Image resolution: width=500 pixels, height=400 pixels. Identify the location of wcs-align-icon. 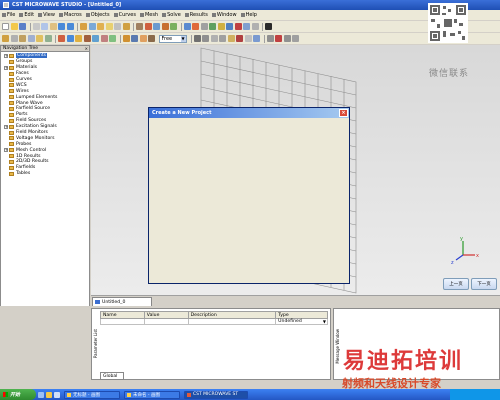
(143, 38).